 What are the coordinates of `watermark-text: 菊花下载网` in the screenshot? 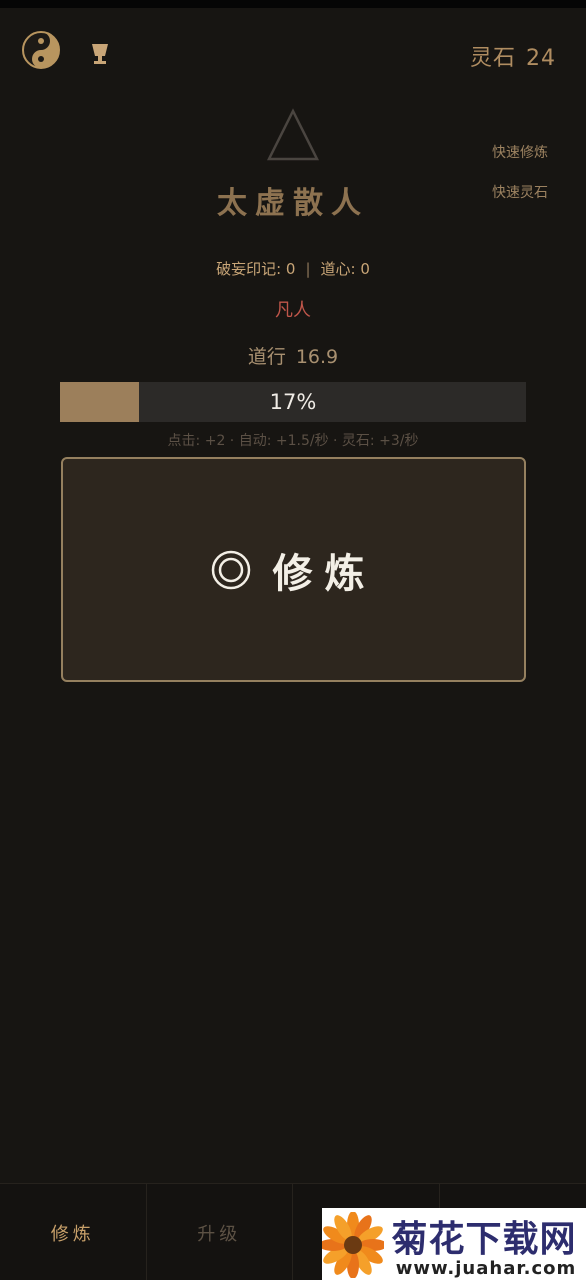 It's located at (484, 1239).